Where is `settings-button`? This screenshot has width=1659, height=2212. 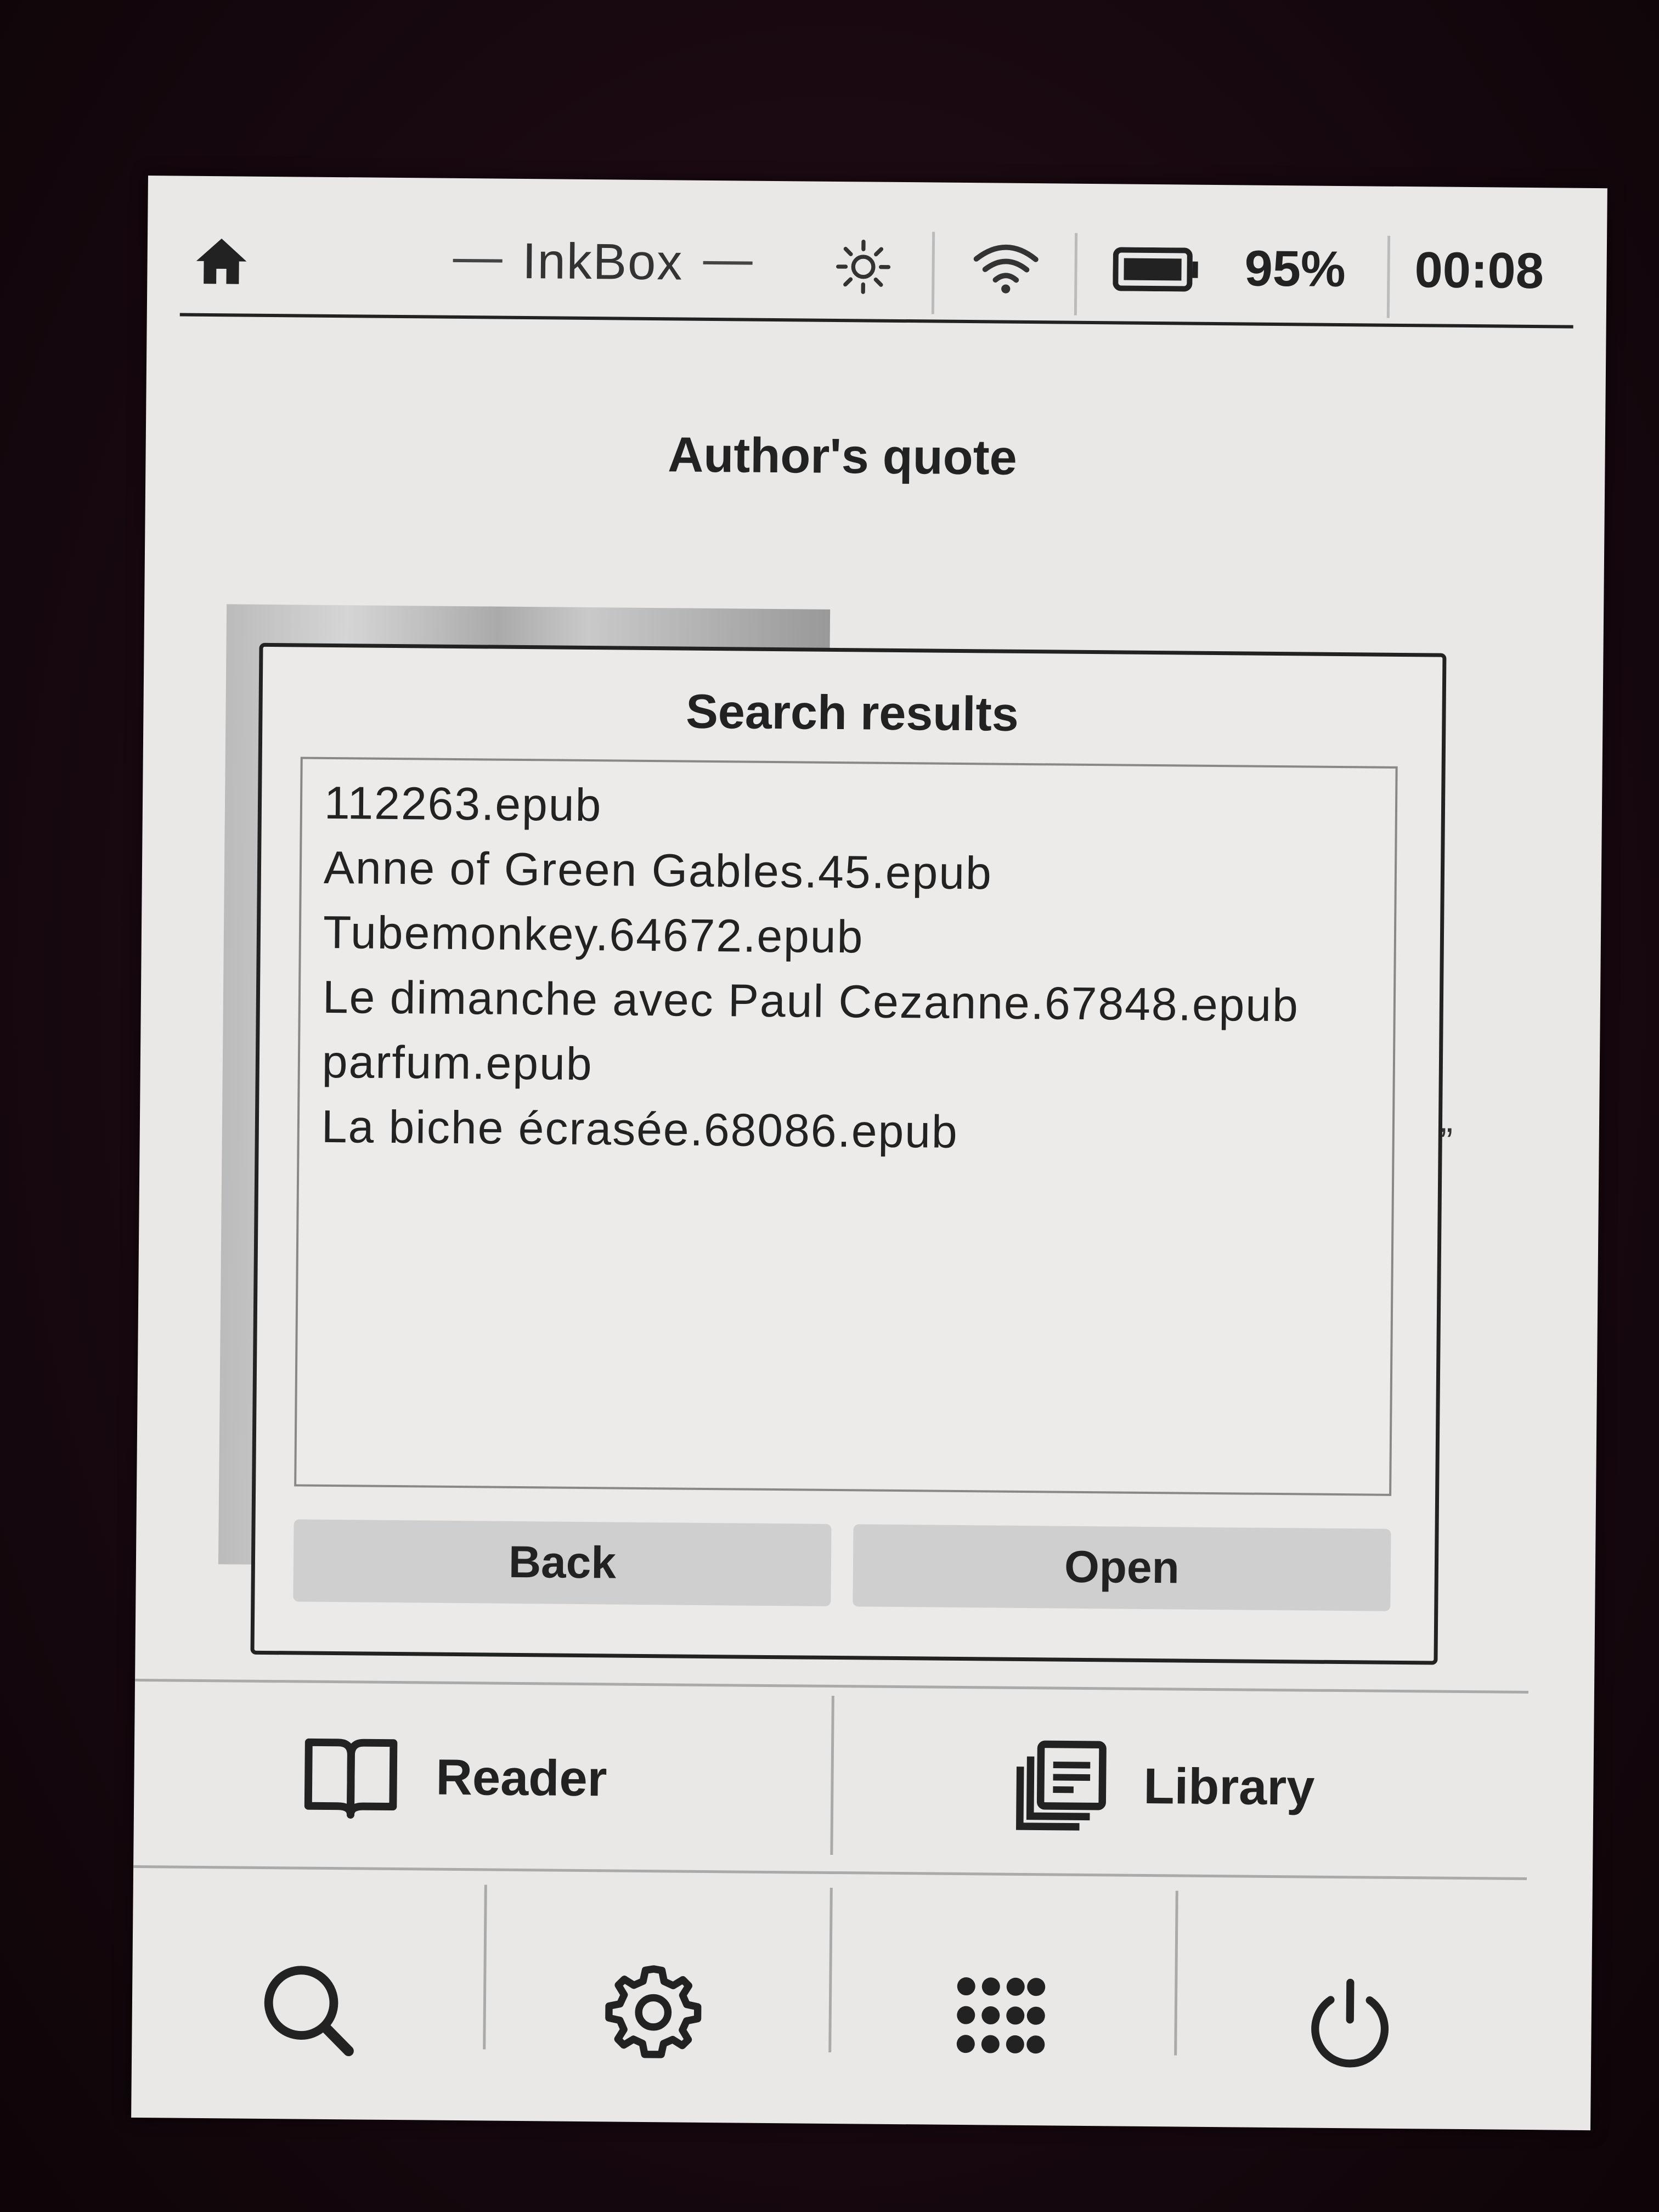
settings-button is located at coordinates (653, 2012).